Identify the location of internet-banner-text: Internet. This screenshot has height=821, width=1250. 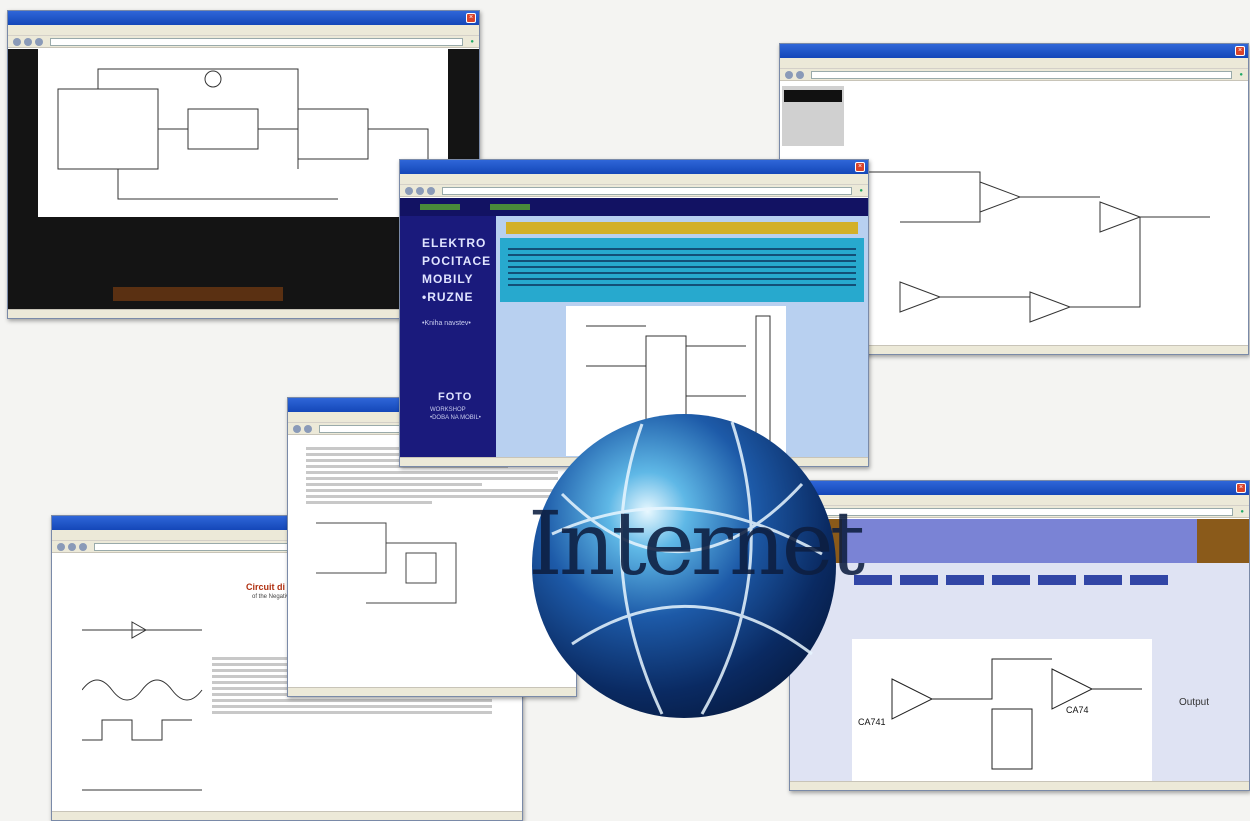
(696, 543).